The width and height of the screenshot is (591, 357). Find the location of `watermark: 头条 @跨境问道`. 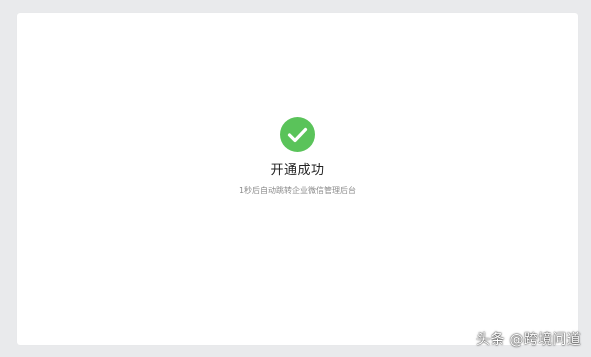

watermark: 头条 @跨境问道 is located at coordinates (528, 340).